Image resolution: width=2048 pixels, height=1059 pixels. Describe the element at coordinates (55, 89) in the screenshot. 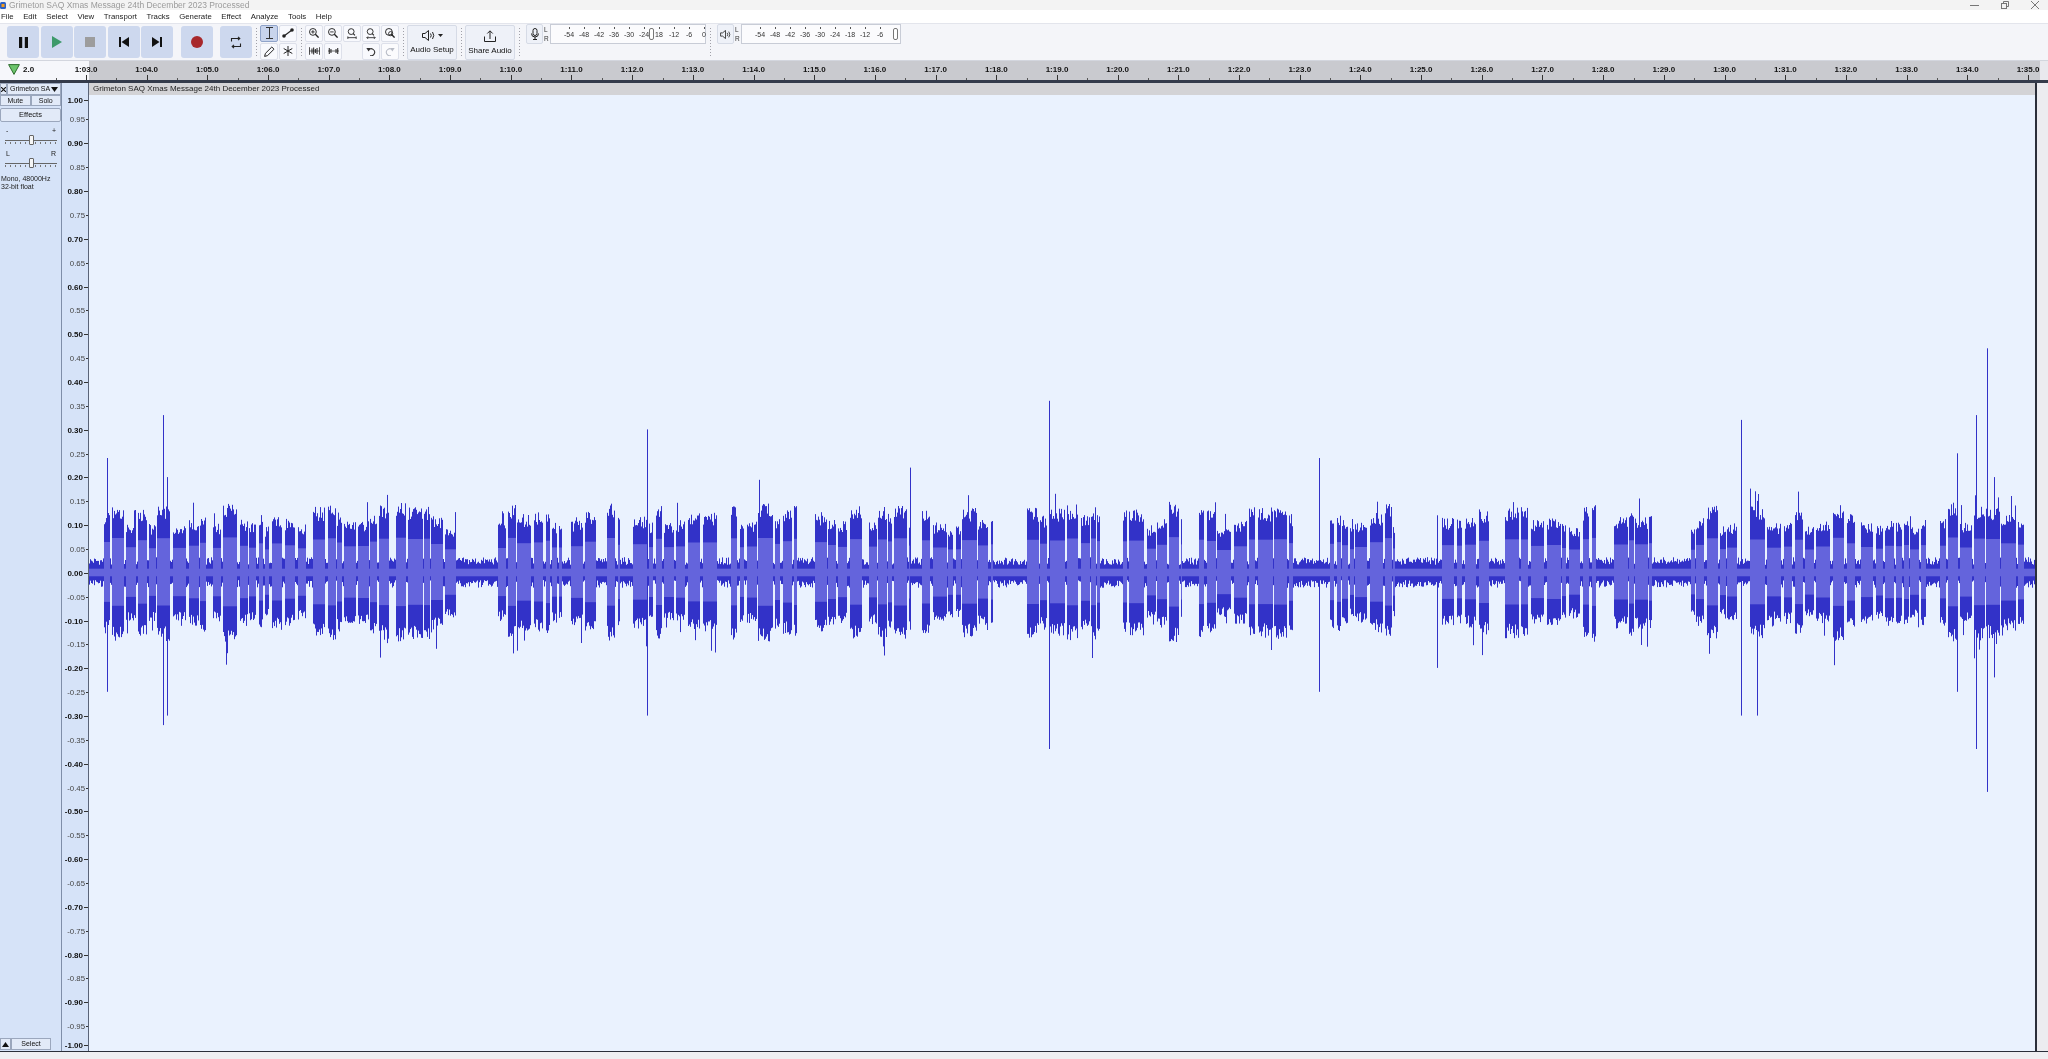

I see `dropdown-caret-icon` at that location.